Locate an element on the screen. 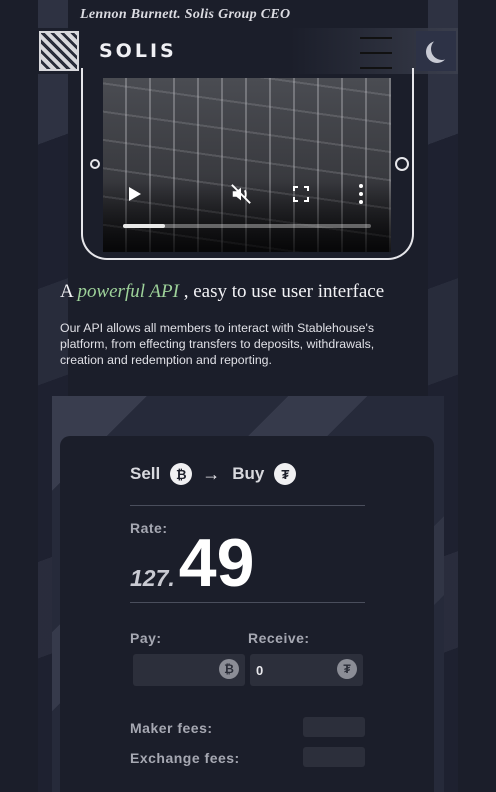 The image size is (496, 792). exchange-fees-value is located at coordinates (334, 757).